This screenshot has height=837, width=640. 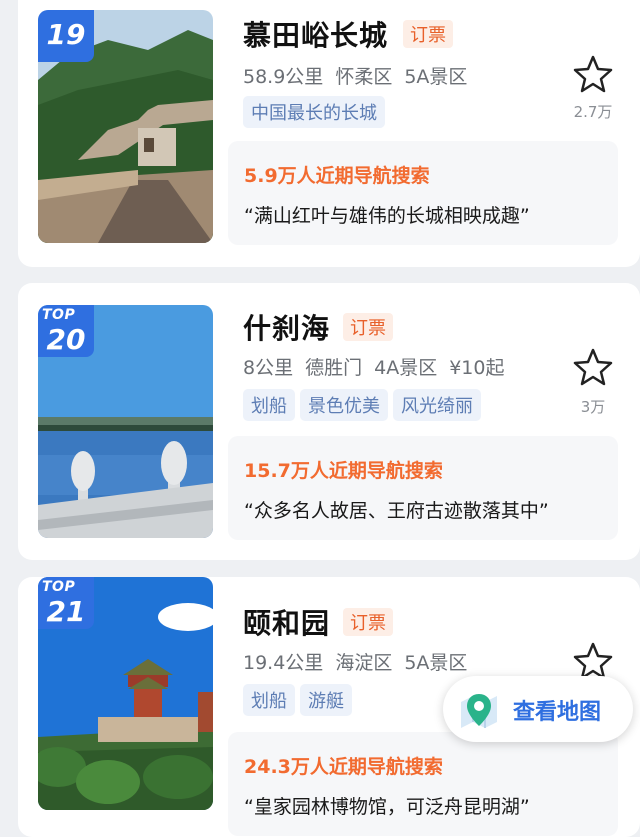 I want to click on rank-badge: 19, so click(x=66, y=36).